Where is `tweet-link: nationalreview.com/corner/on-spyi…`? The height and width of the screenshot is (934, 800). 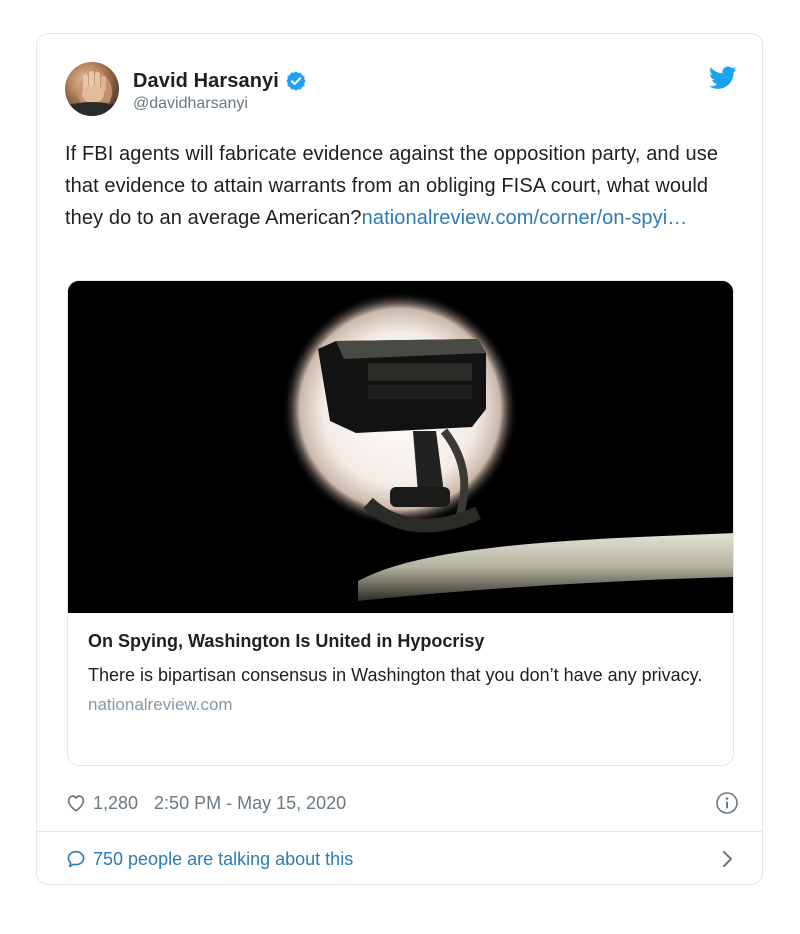 tweet-link: nationalreview.com/corner/on-spyi… is located at coordinates (525, 218).